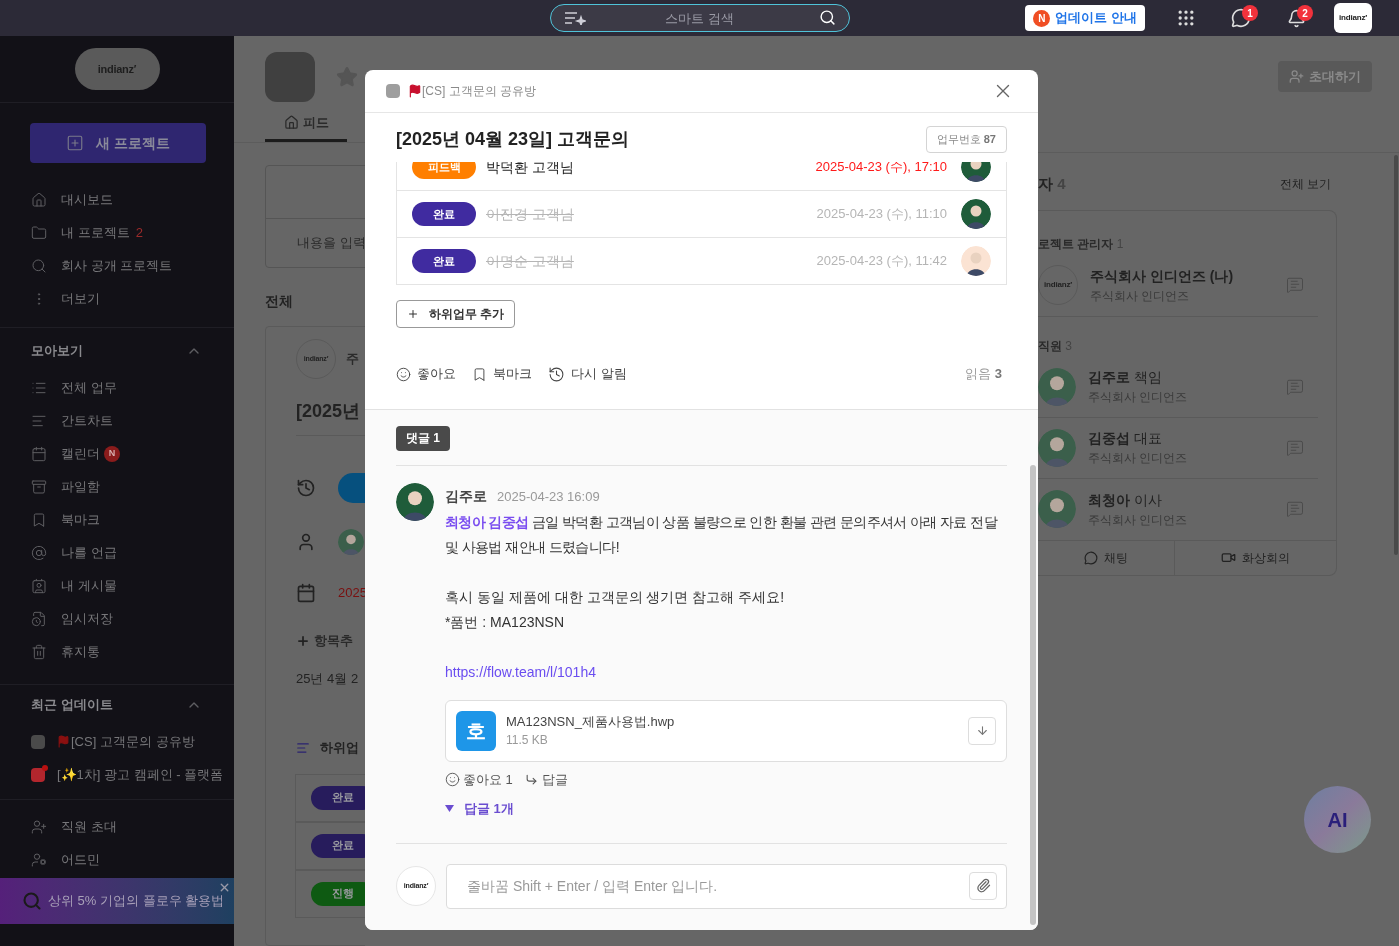 This screenshot has width=1399, height=946. I want to click on comment-count: 댓글 1, so click(423, 438).